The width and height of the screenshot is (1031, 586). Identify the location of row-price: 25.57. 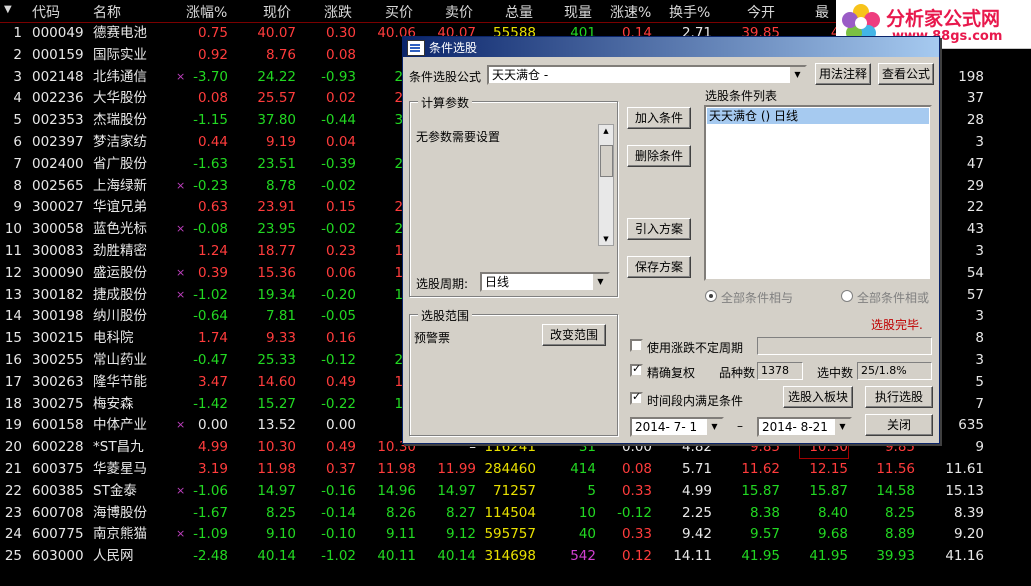
(276, 98).